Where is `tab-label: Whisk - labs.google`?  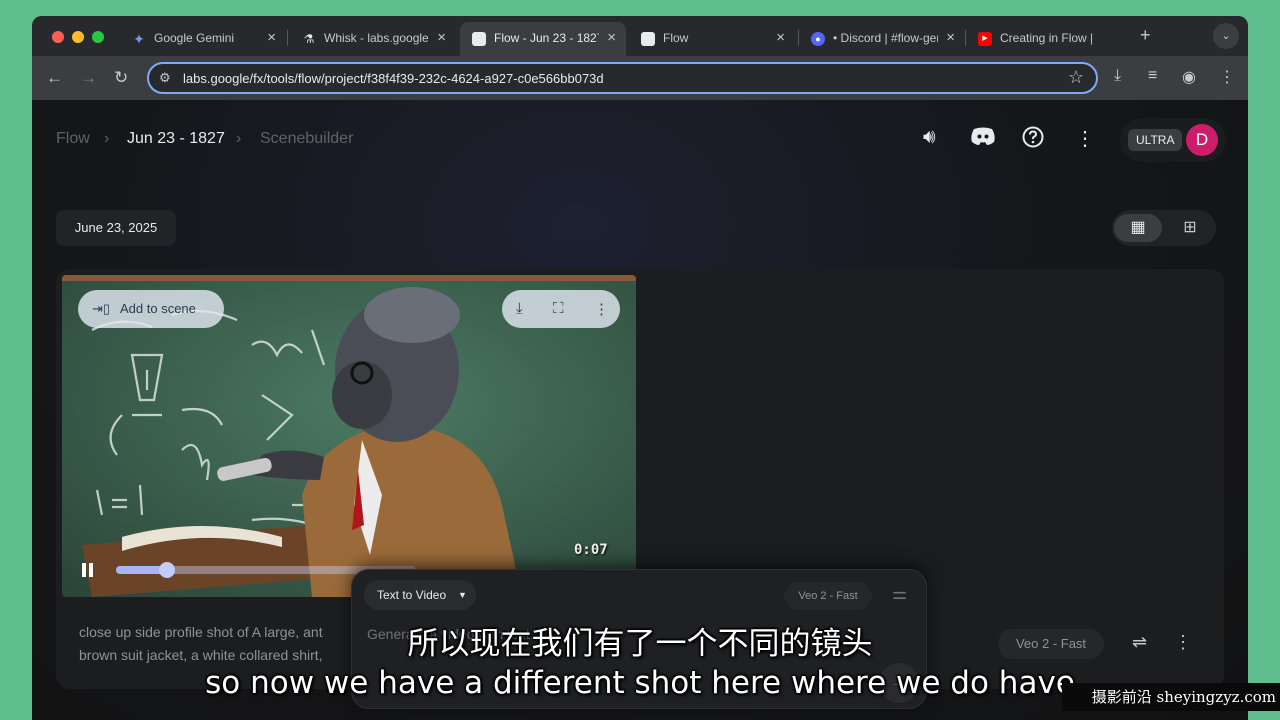
tab-label: Whisk - labs.google is located at coordinates (376, 38).